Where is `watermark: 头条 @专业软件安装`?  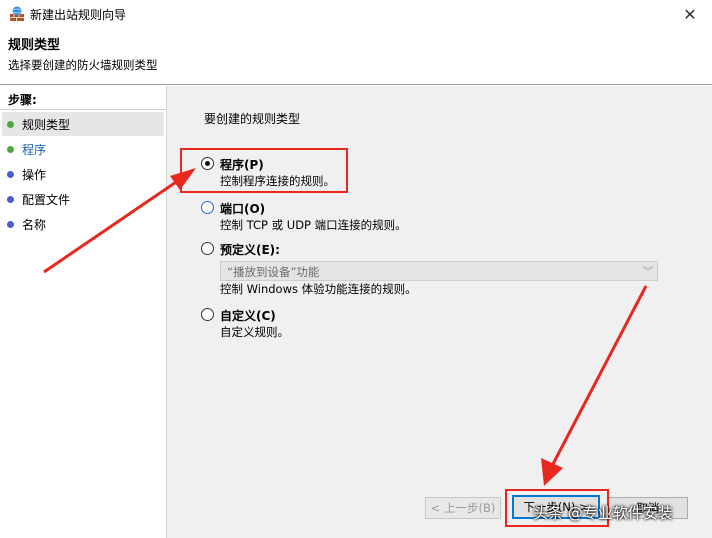 watermark: 头条 @专业软件安装 is located at coordinates (603, 513).